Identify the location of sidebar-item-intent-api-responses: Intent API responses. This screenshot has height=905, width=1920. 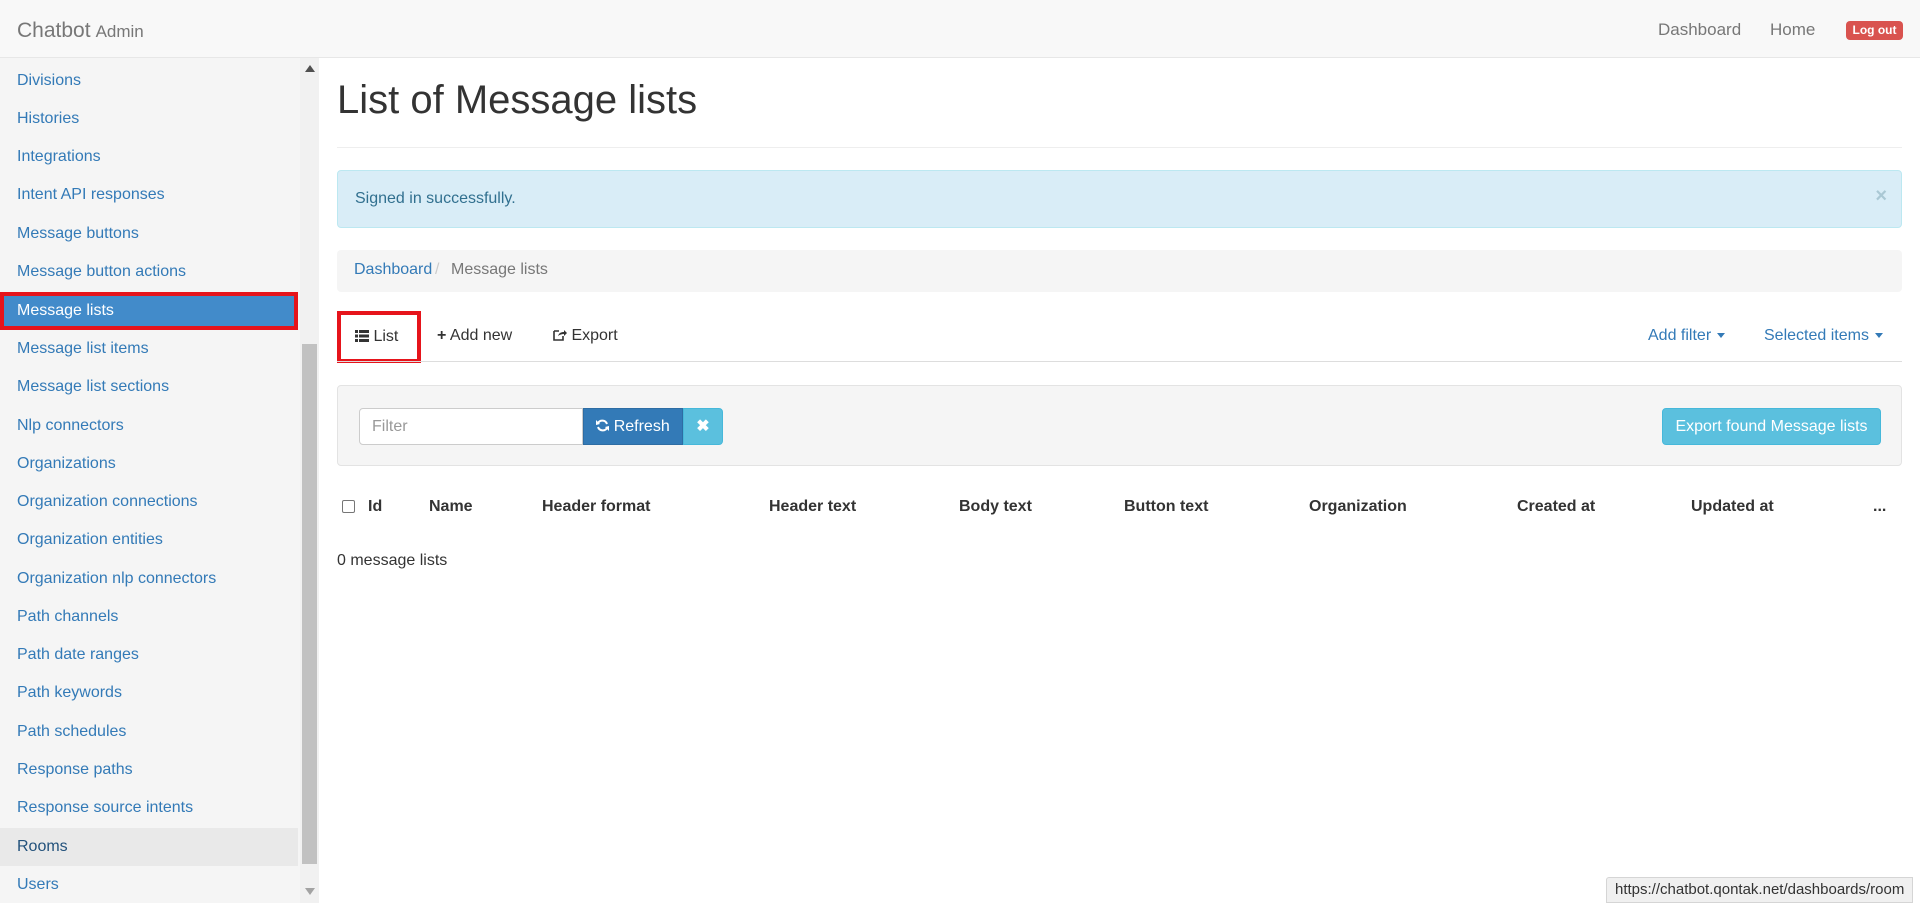
(149, 195).